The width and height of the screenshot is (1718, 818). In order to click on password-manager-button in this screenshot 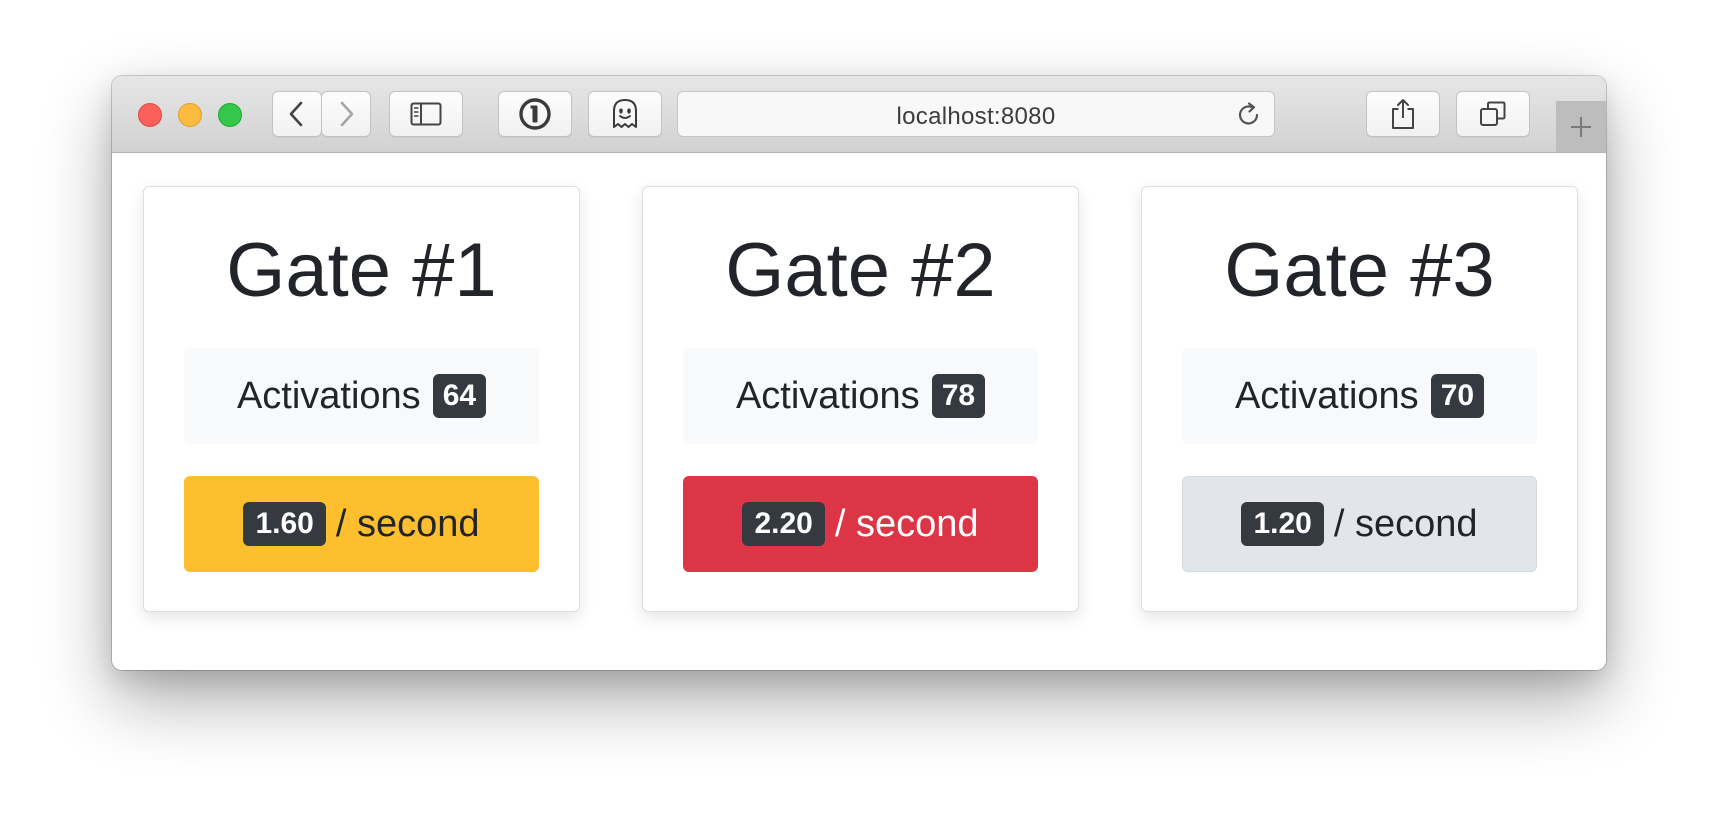, I will do `click(535, 114)`.